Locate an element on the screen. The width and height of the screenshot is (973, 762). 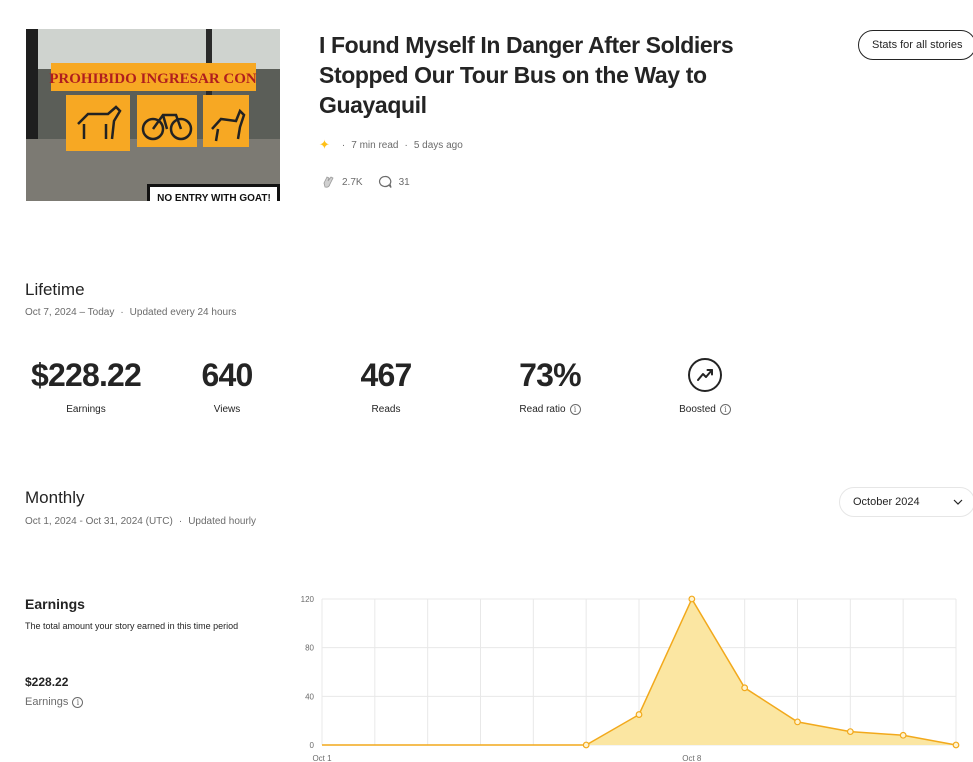
lifetime-update-note: Updated every 24 hours is located at coordinates (183, 312).